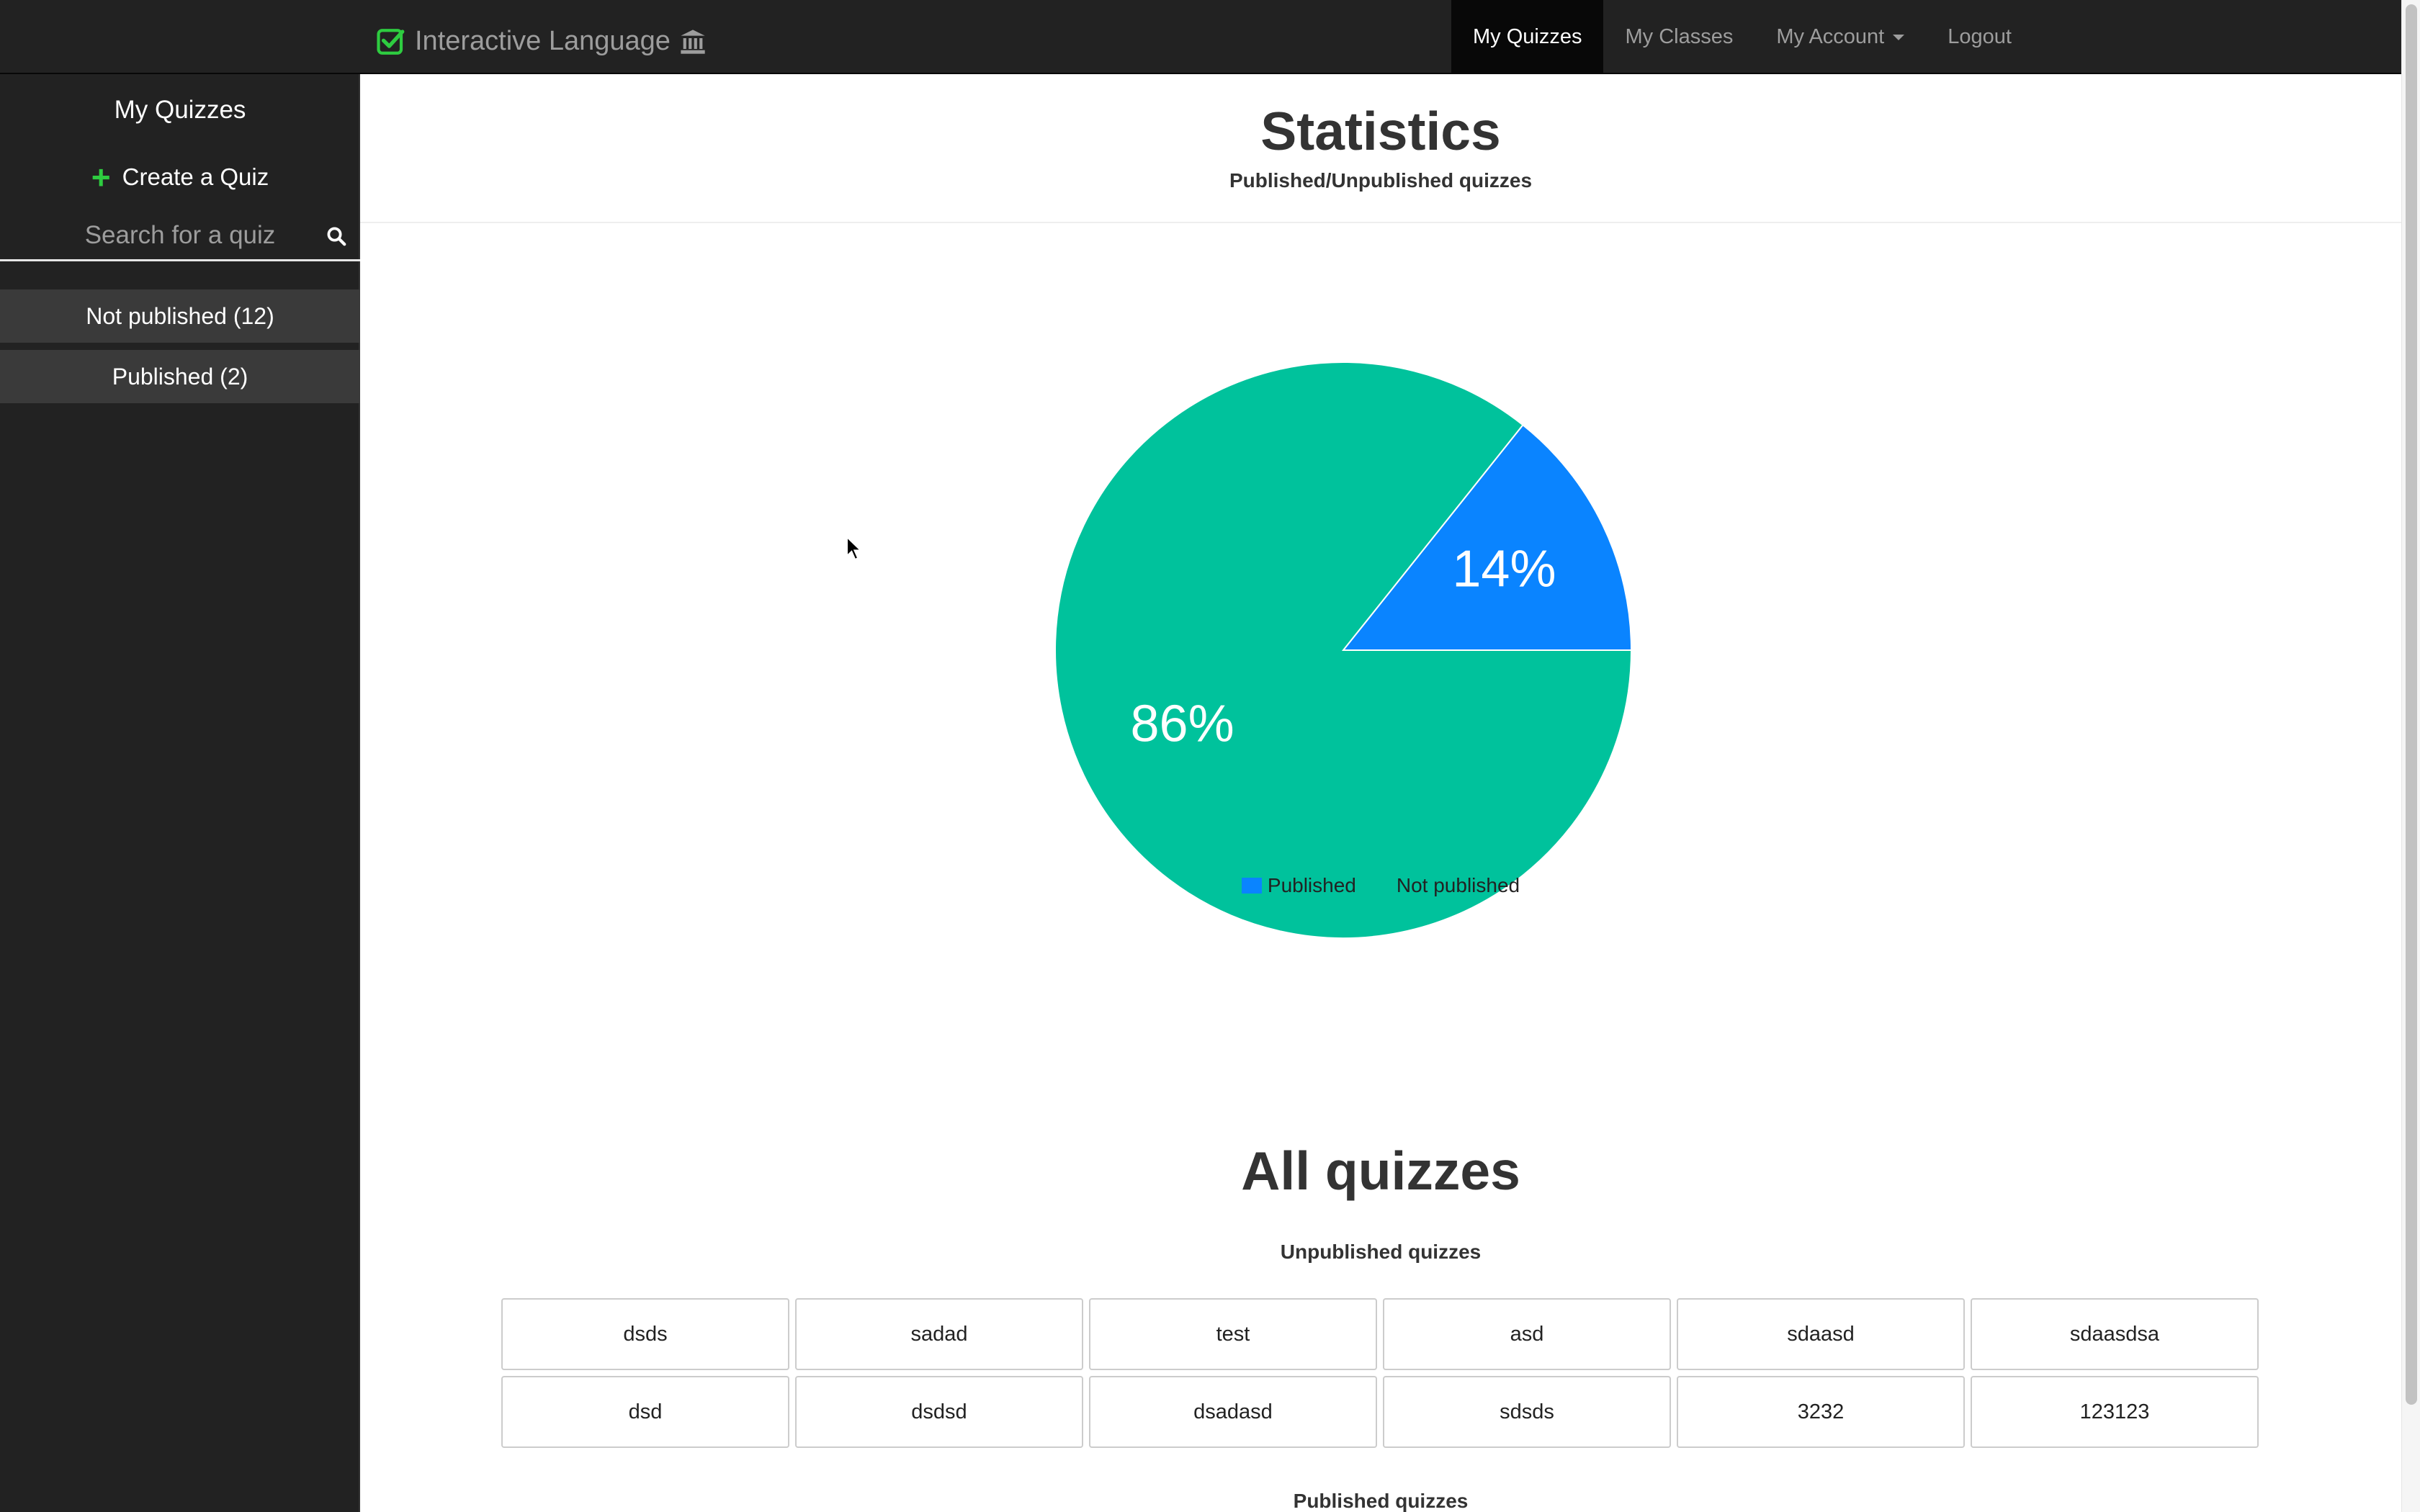 This screenshot has width=2420, height=1512. What do you see at coordinates (195, 176) in the screenshot?
I see `create-quiz-label: Create a Quiz` at bounding box center [195, 176].